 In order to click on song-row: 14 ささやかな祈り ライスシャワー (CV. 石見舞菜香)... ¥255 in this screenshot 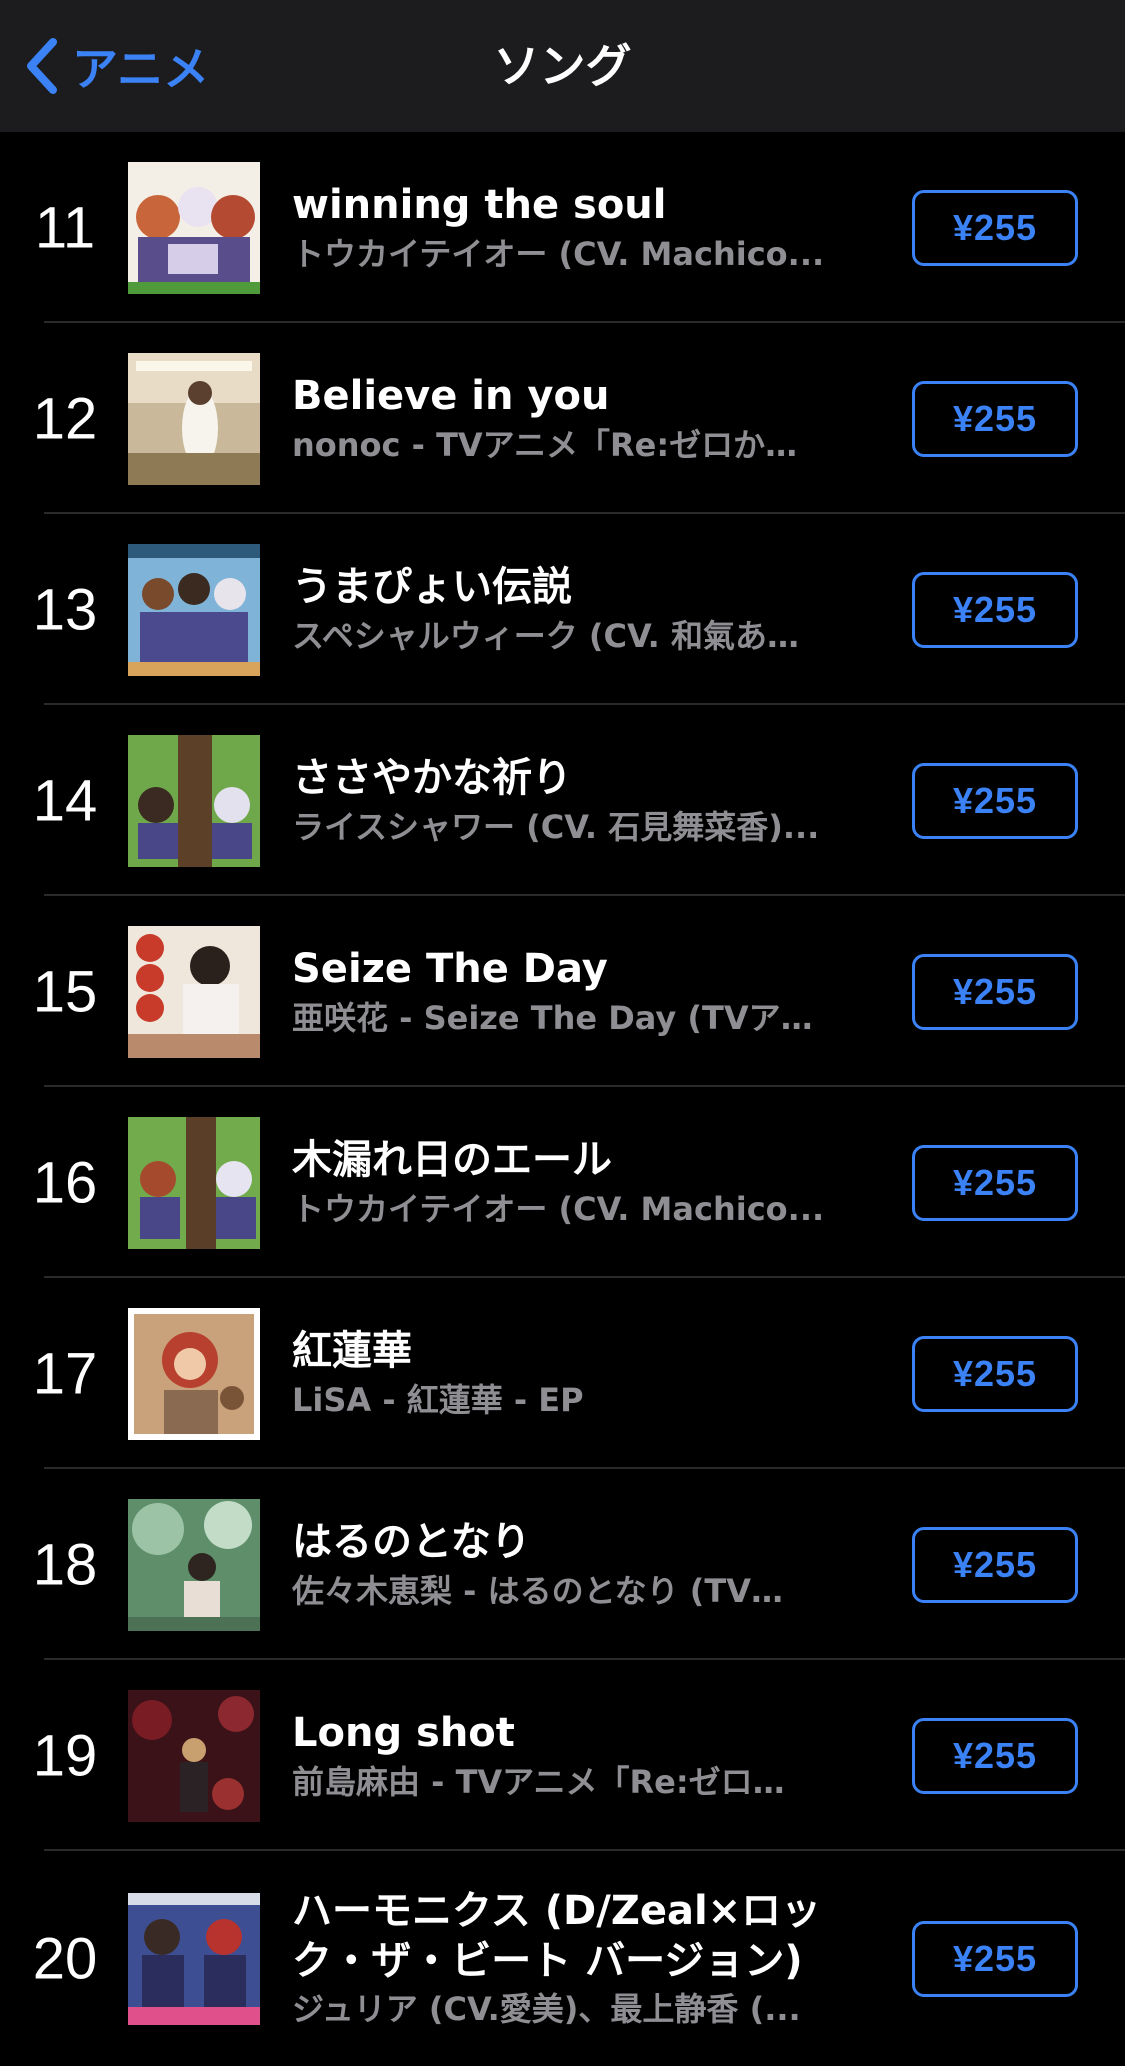, I will do `click(562, 800)`.